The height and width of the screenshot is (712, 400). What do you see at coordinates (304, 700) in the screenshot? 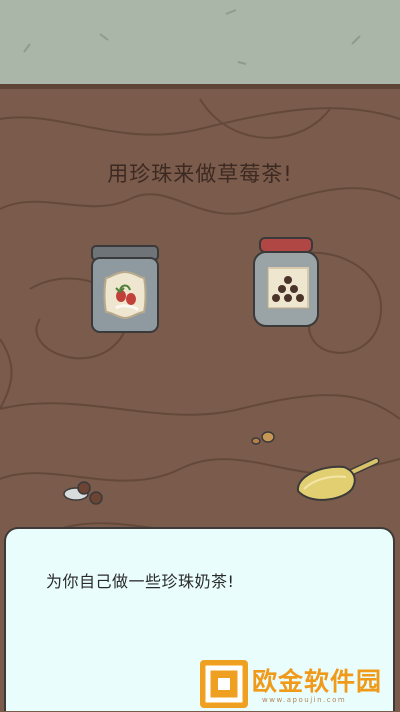
I see `watermark-url: www.apoujin.com` at bounding box center [304, 700].